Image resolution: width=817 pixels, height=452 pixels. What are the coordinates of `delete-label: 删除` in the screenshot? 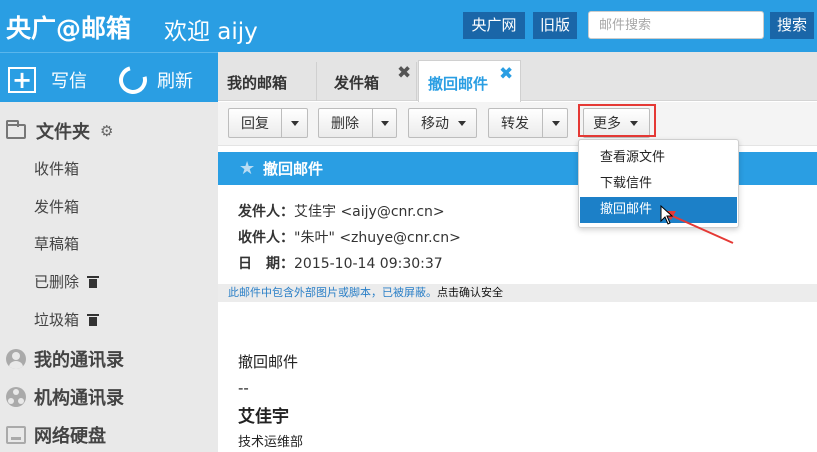 It's located at (345, 124).